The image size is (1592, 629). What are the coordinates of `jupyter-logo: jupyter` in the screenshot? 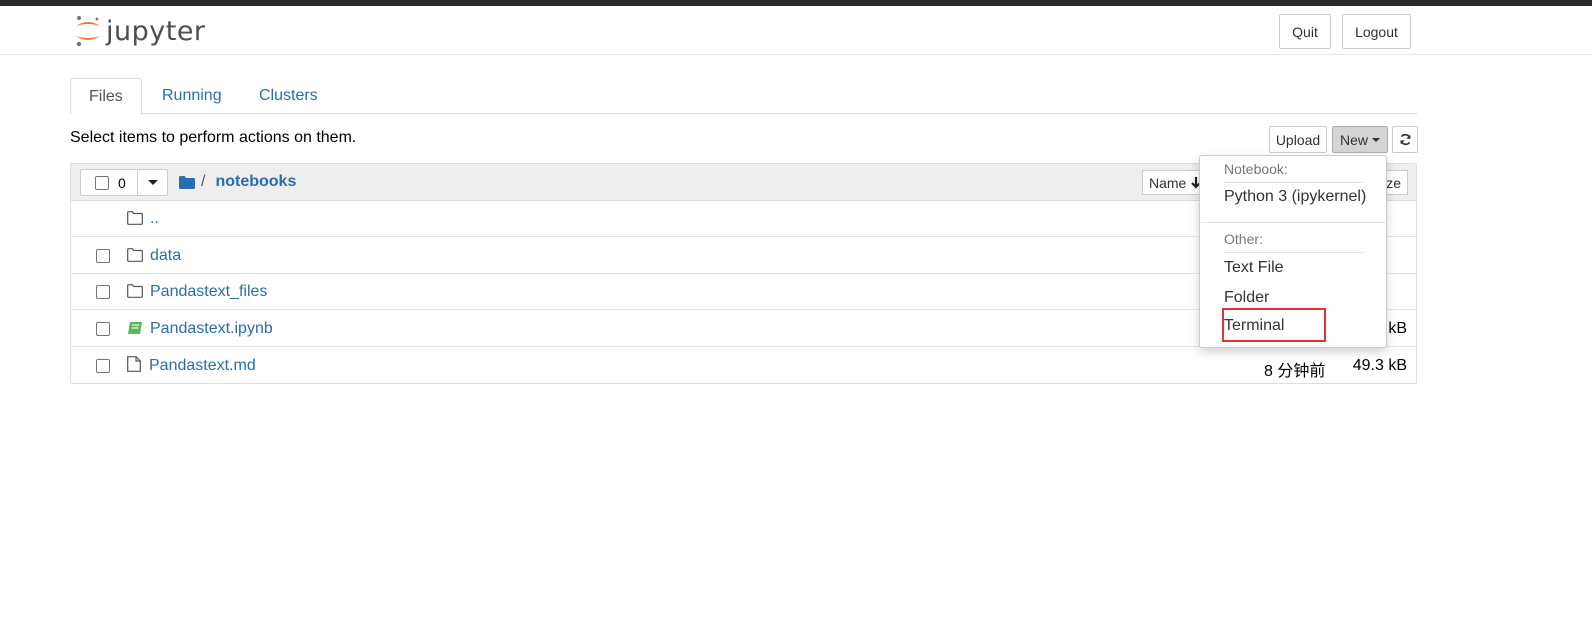 It's located at (140, 31).